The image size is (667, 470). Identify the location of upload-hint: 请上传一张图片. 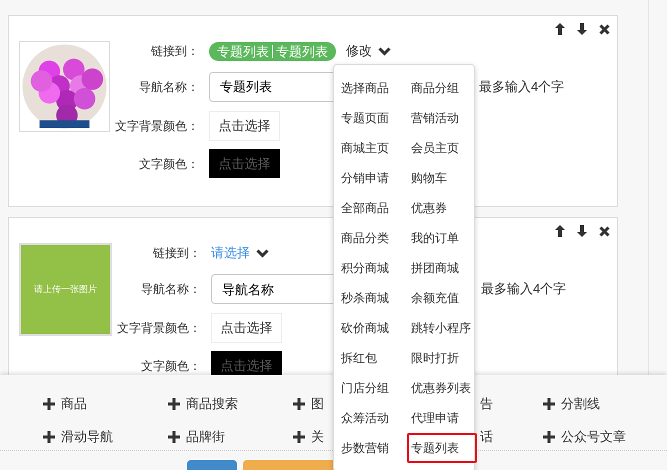
(65, 289).